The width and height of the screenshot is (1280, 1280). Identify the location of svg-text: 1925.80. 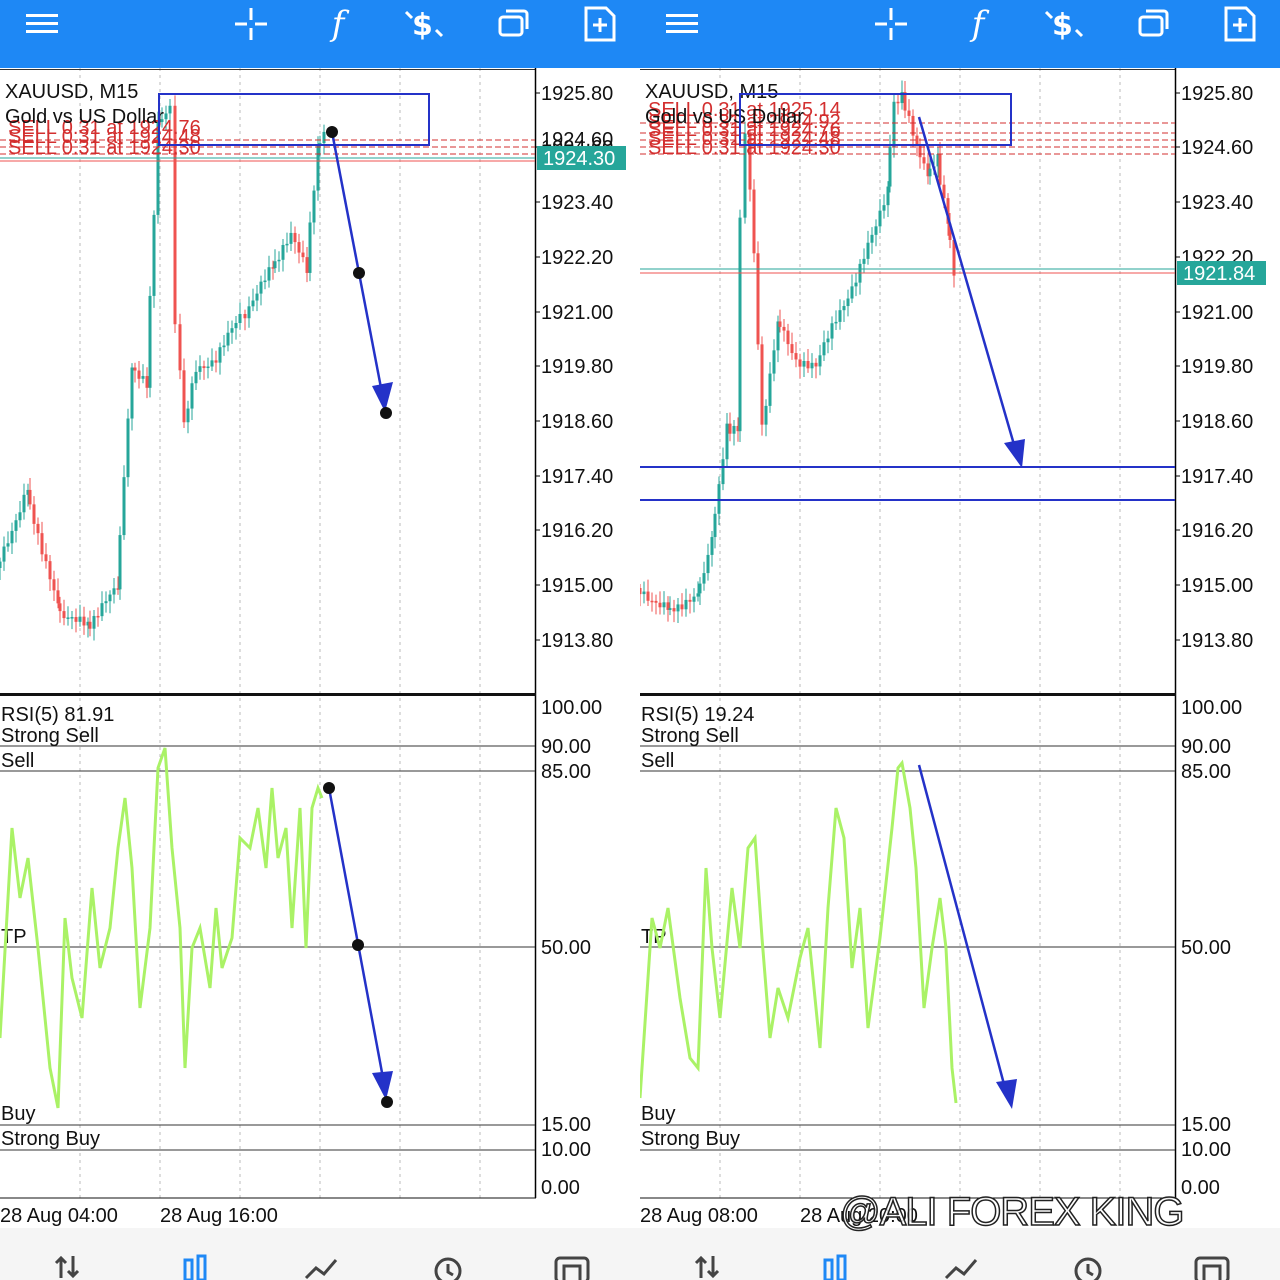
(577, 94).